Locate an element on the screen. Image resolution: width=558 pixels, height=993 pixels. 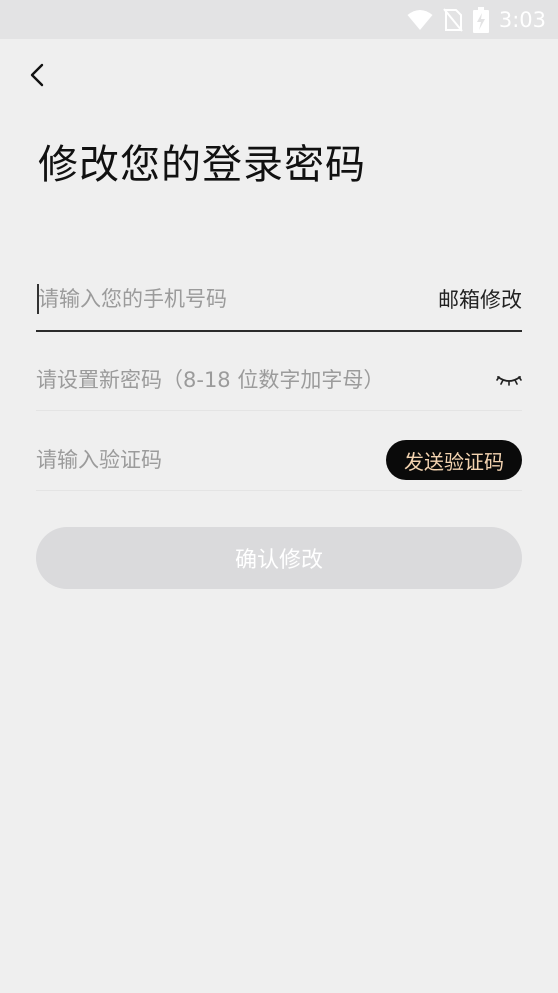
email-modify-link: 邮箱修改 is located at coordinates (480, 299).